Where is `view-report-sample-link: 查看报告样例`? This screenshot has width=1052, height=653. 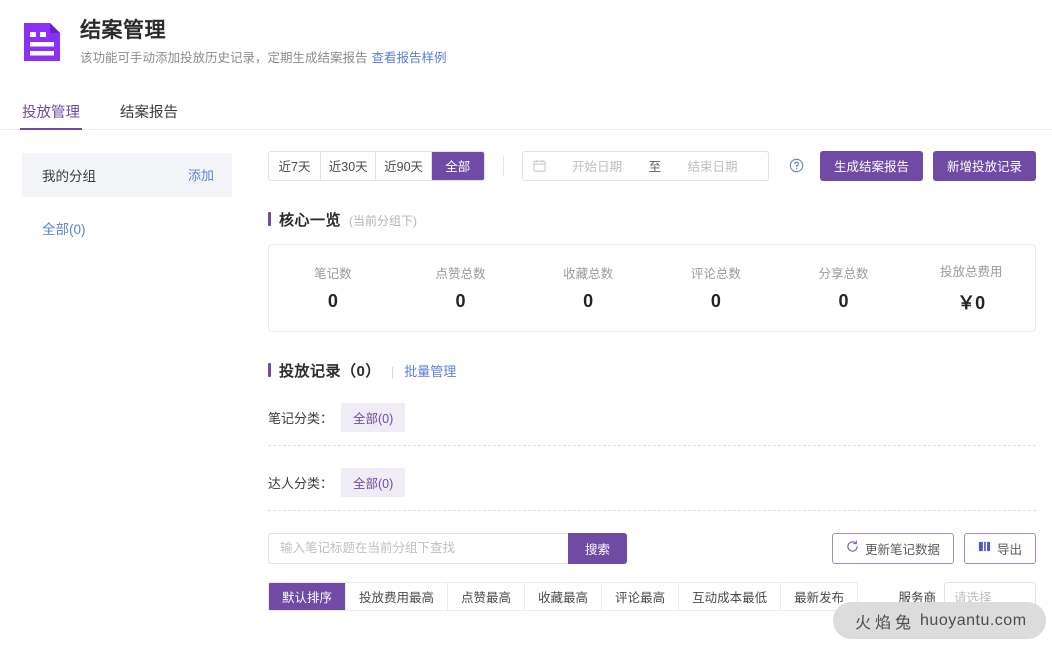 view-report-sample-link: 查看报告样例 is located at coordinates (409, 58).